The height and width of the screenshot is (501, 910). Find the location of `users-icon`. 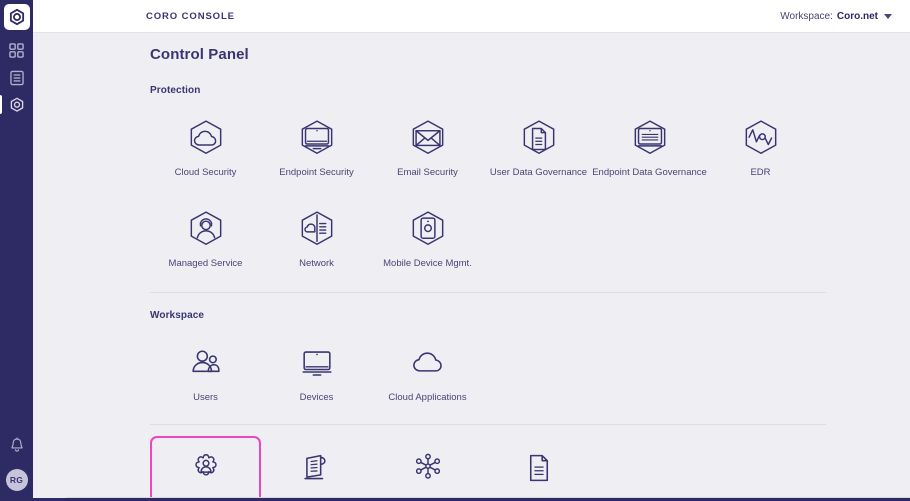

users-icon is located at coordinates (206, 364).